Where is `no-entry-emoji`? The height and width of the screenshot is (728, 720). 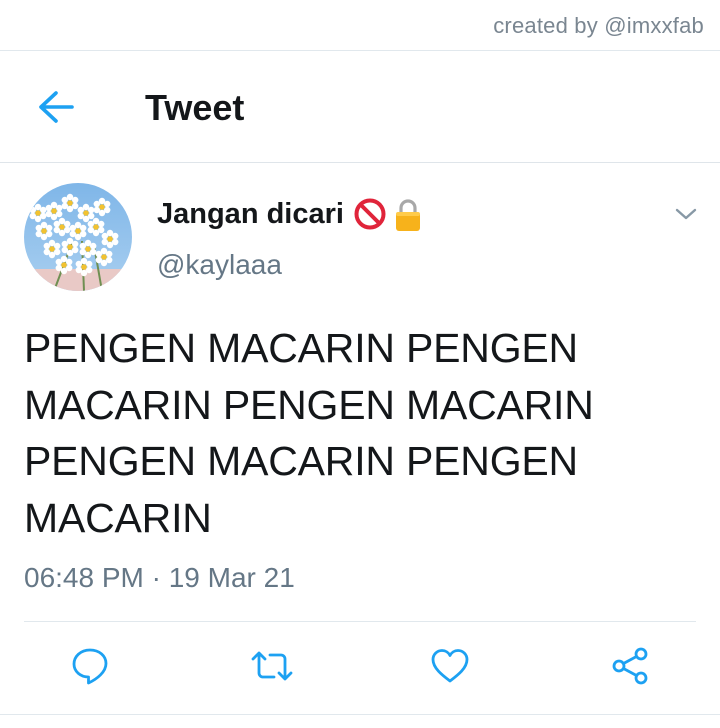
no-entry-emoji is located at coordinates (370, 214).